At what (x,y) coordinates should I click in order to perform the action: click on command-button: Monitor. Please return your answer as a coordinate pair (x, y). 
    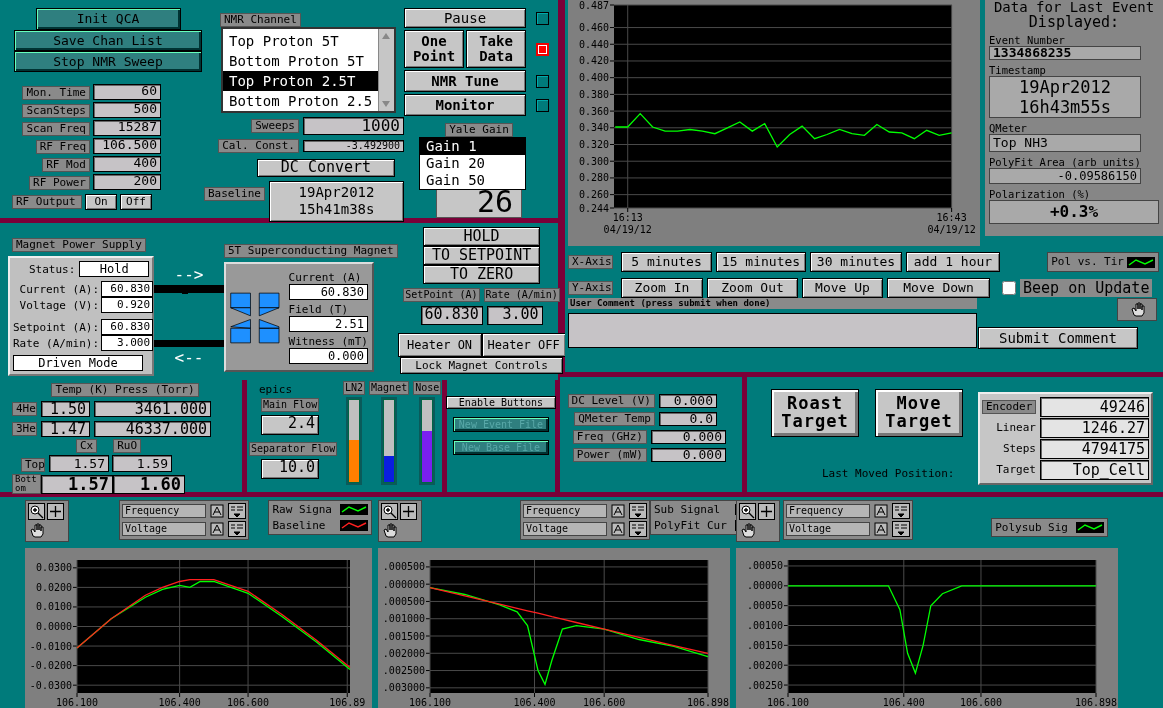
    Looking at the image, I should click on (465, 105).